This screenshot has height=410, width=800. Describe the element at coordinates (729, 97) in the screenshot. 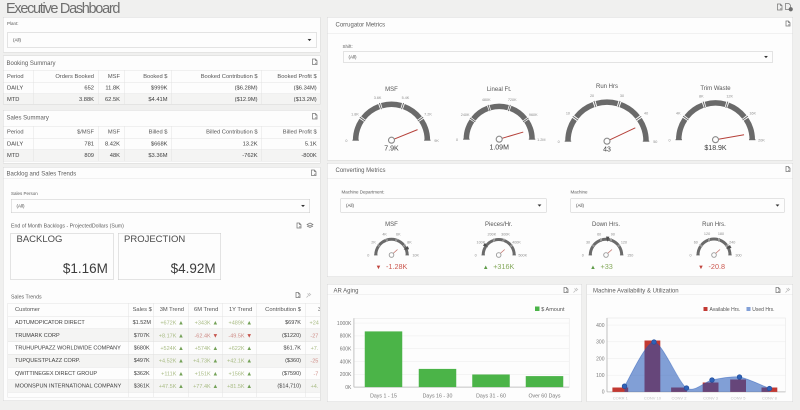

I see `svg-text: 12K` at that location.